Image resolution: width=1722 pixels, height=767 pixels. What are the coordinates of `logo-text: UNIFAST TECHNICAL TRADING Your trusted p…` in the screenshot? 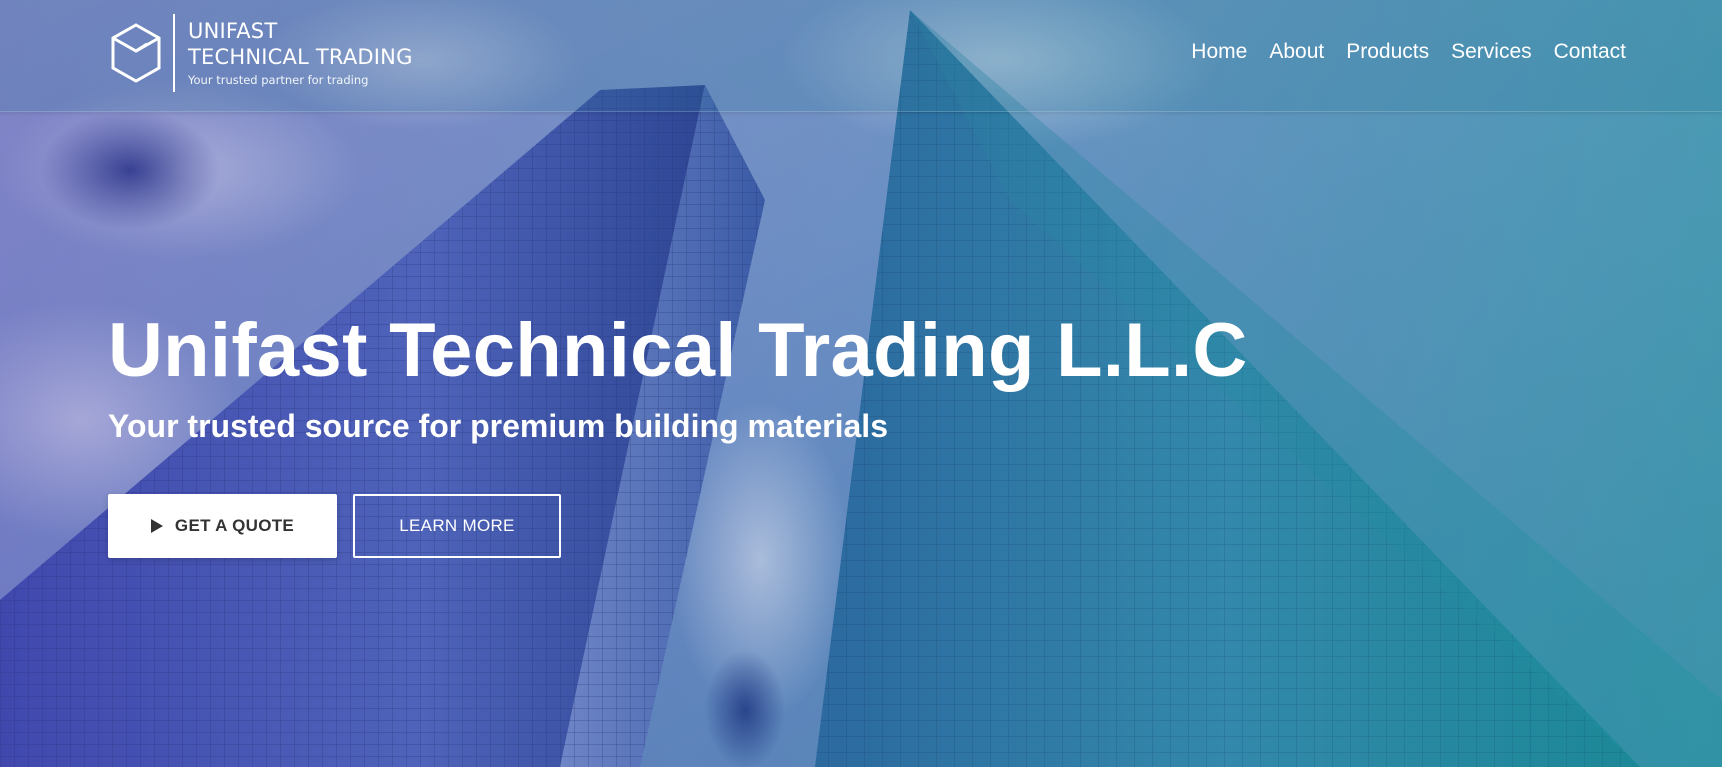 It's located at (300, 51).